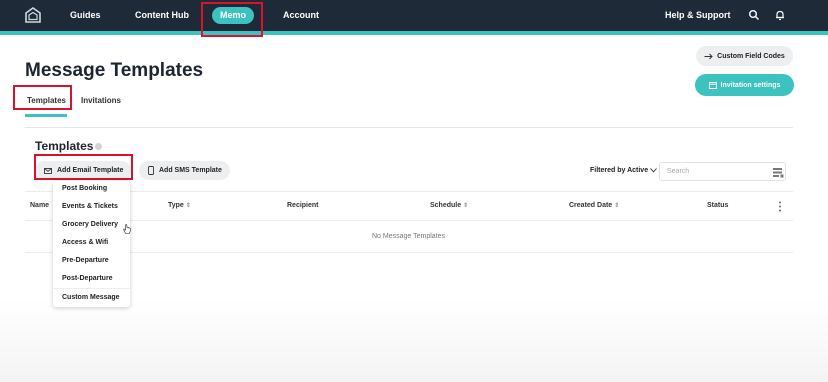 The height and width of the screenshot is (382, 828). I want to click on menu-item-access-wifi: Access & Wifi, so click(85, 242).